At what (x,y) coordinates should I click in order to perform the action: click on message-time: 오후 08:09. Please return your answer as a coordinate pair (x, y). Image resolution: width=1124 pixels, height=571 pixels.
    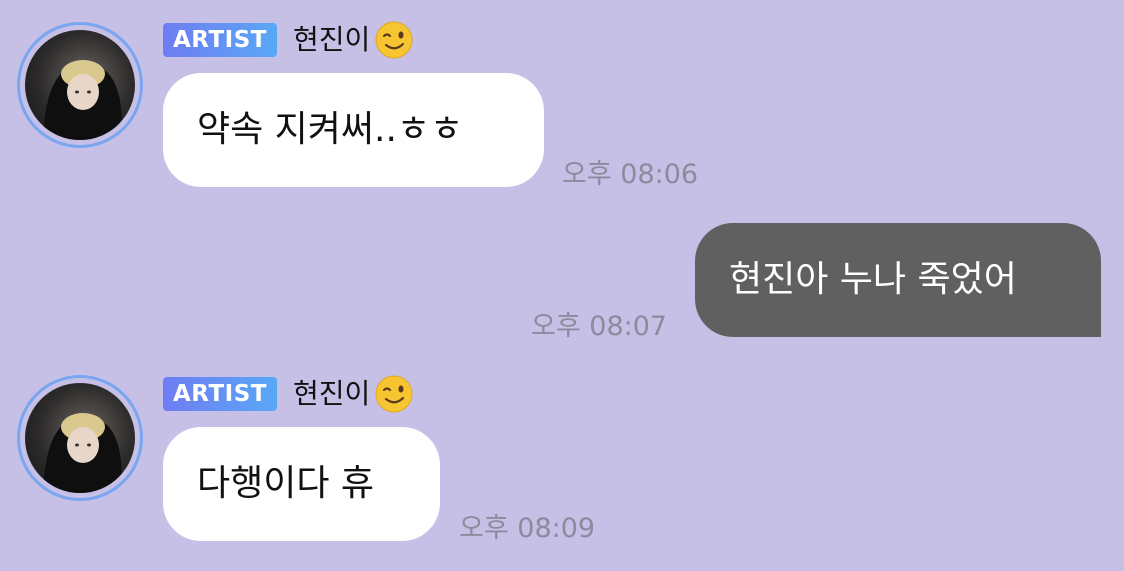
    Looking at the image, I should click on (527, 528).